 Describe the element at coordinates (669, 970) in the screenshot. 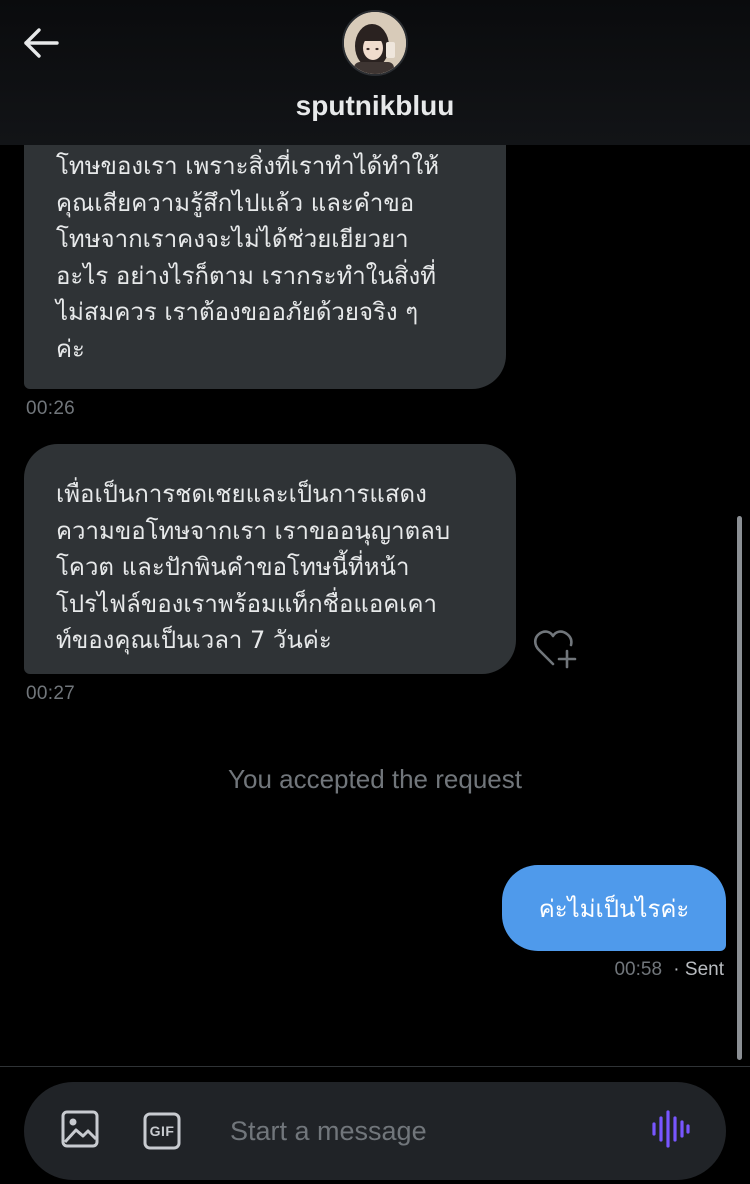

I see `sent-status-row: 00:58 · Sent` at that location.